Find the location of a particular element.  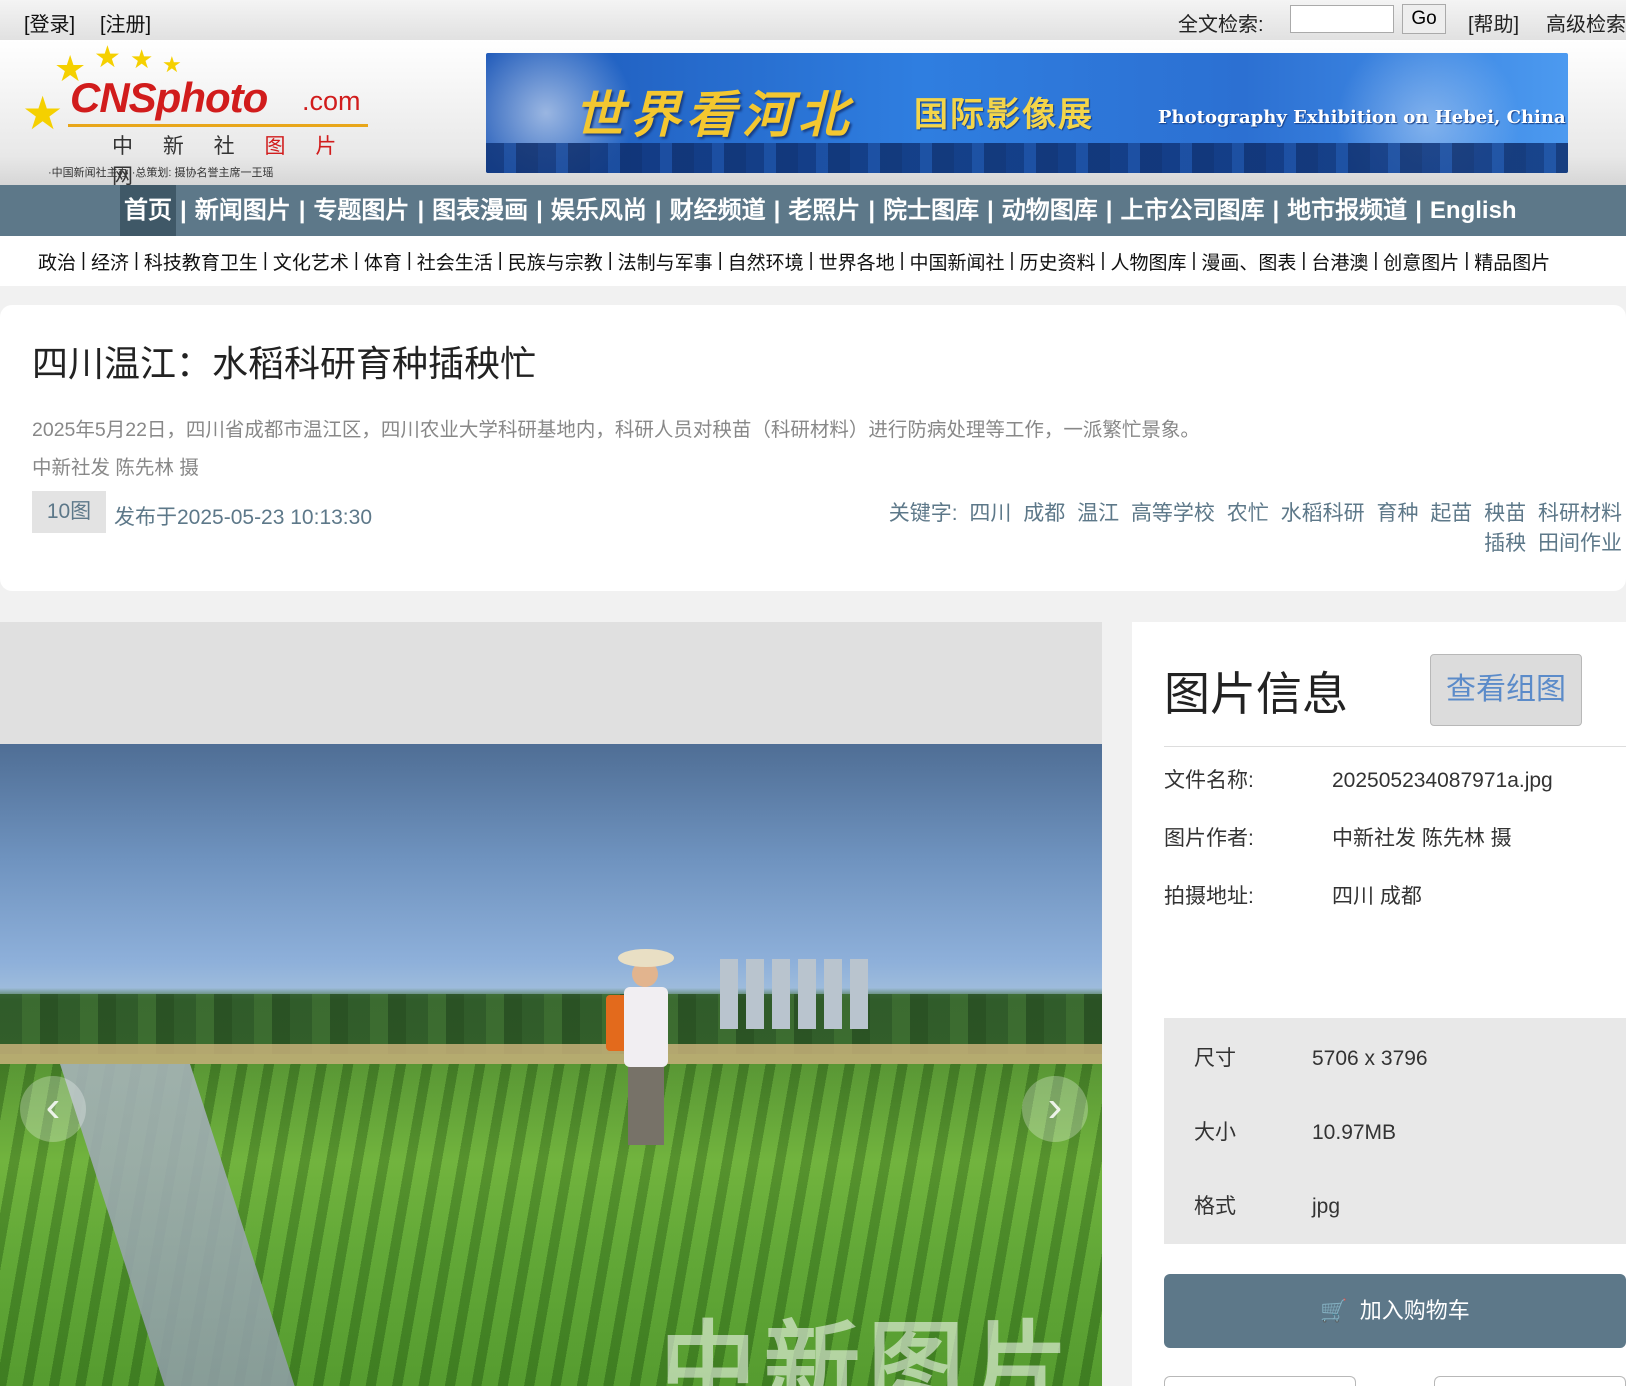

location-value: 四川 成都 is located at coordinates (1377, 896).